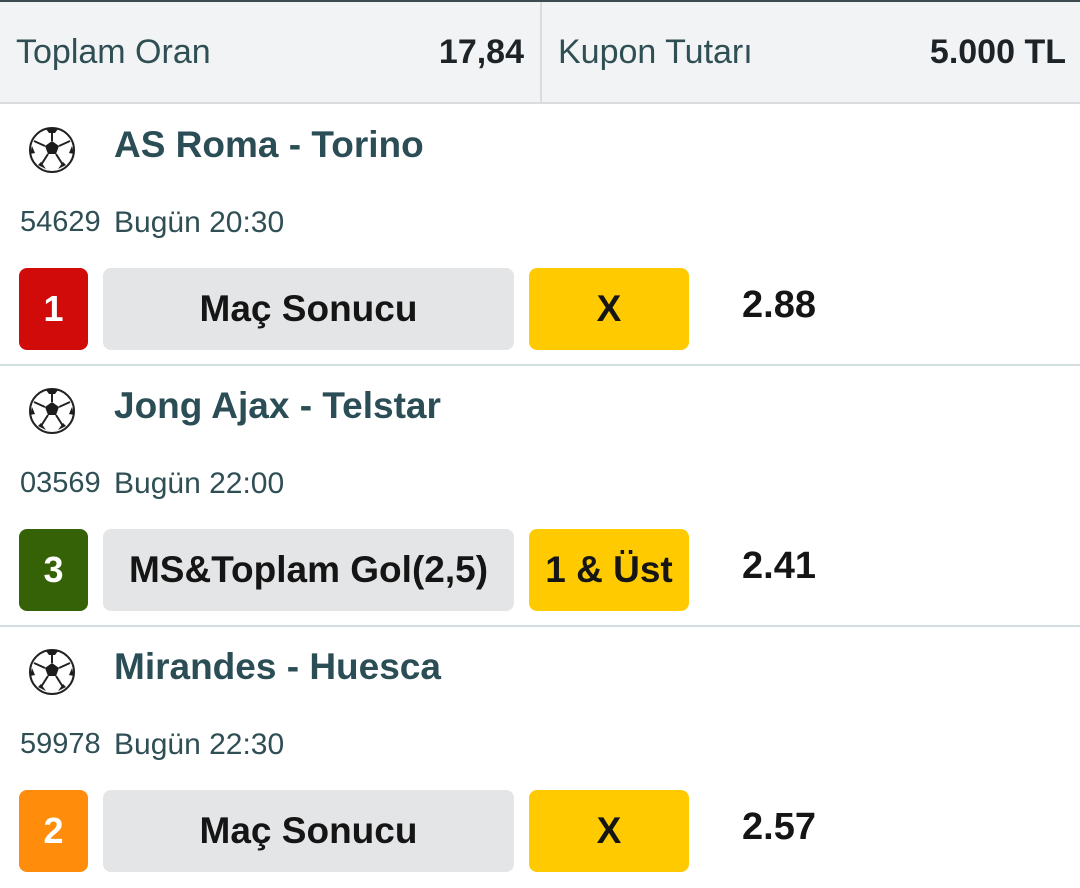 Image resolution: width=1080 pixels, height=888 pixels. I want to click on coupon-summary-header: Toplam Oran 17,84 Kupon Tutarı 5.000 TL, so click(540, 52).